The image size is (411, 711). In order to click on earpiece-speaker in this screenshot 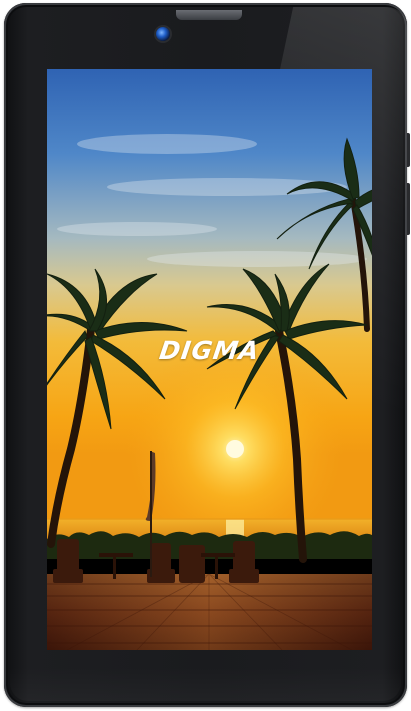, I will do `click(209, 15)`.